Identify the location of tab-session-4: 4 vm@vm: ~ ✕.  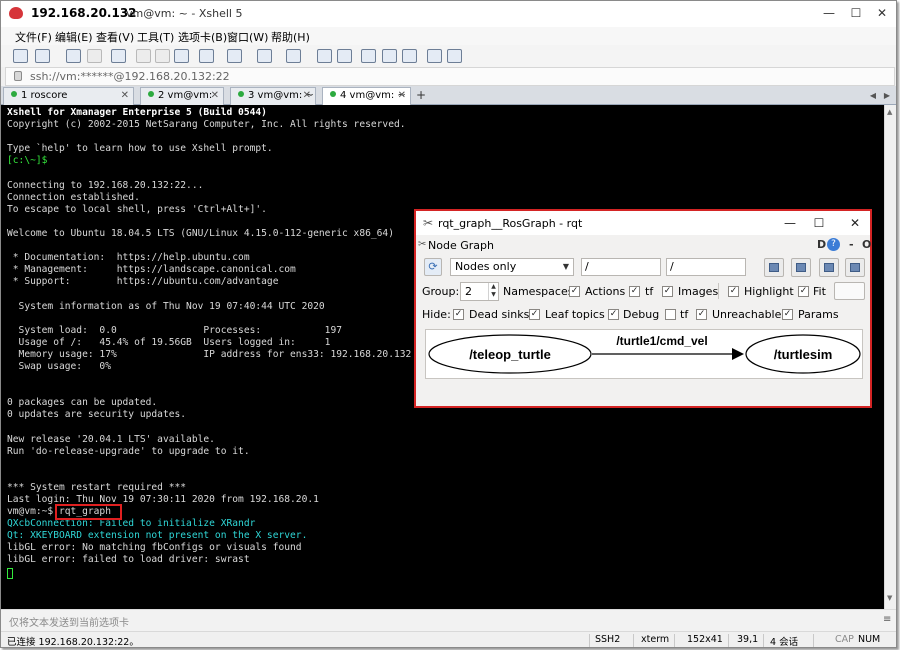
(366, 96).